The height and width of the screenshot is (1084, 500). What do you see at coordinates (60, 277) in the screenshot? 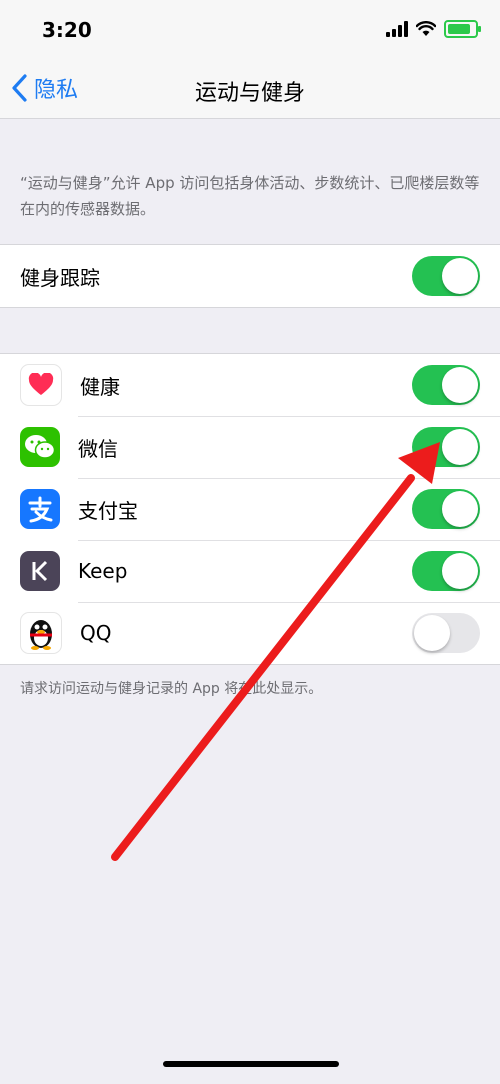
I see `fitness-tracking-label: 健身跟踪` at bounding box center [60, 277].